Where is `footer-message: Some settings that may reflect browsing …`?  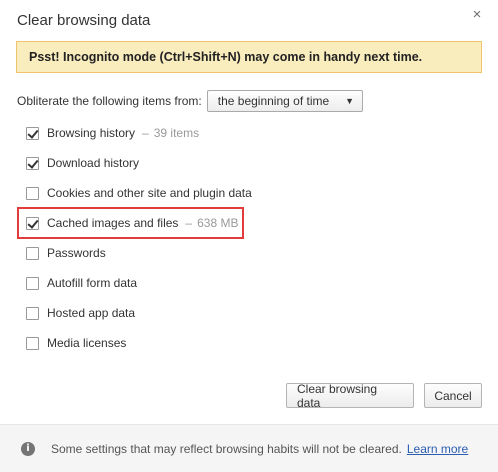 footer-message: Some settings that may reflect browsing … is located at coordinates (226, 448).